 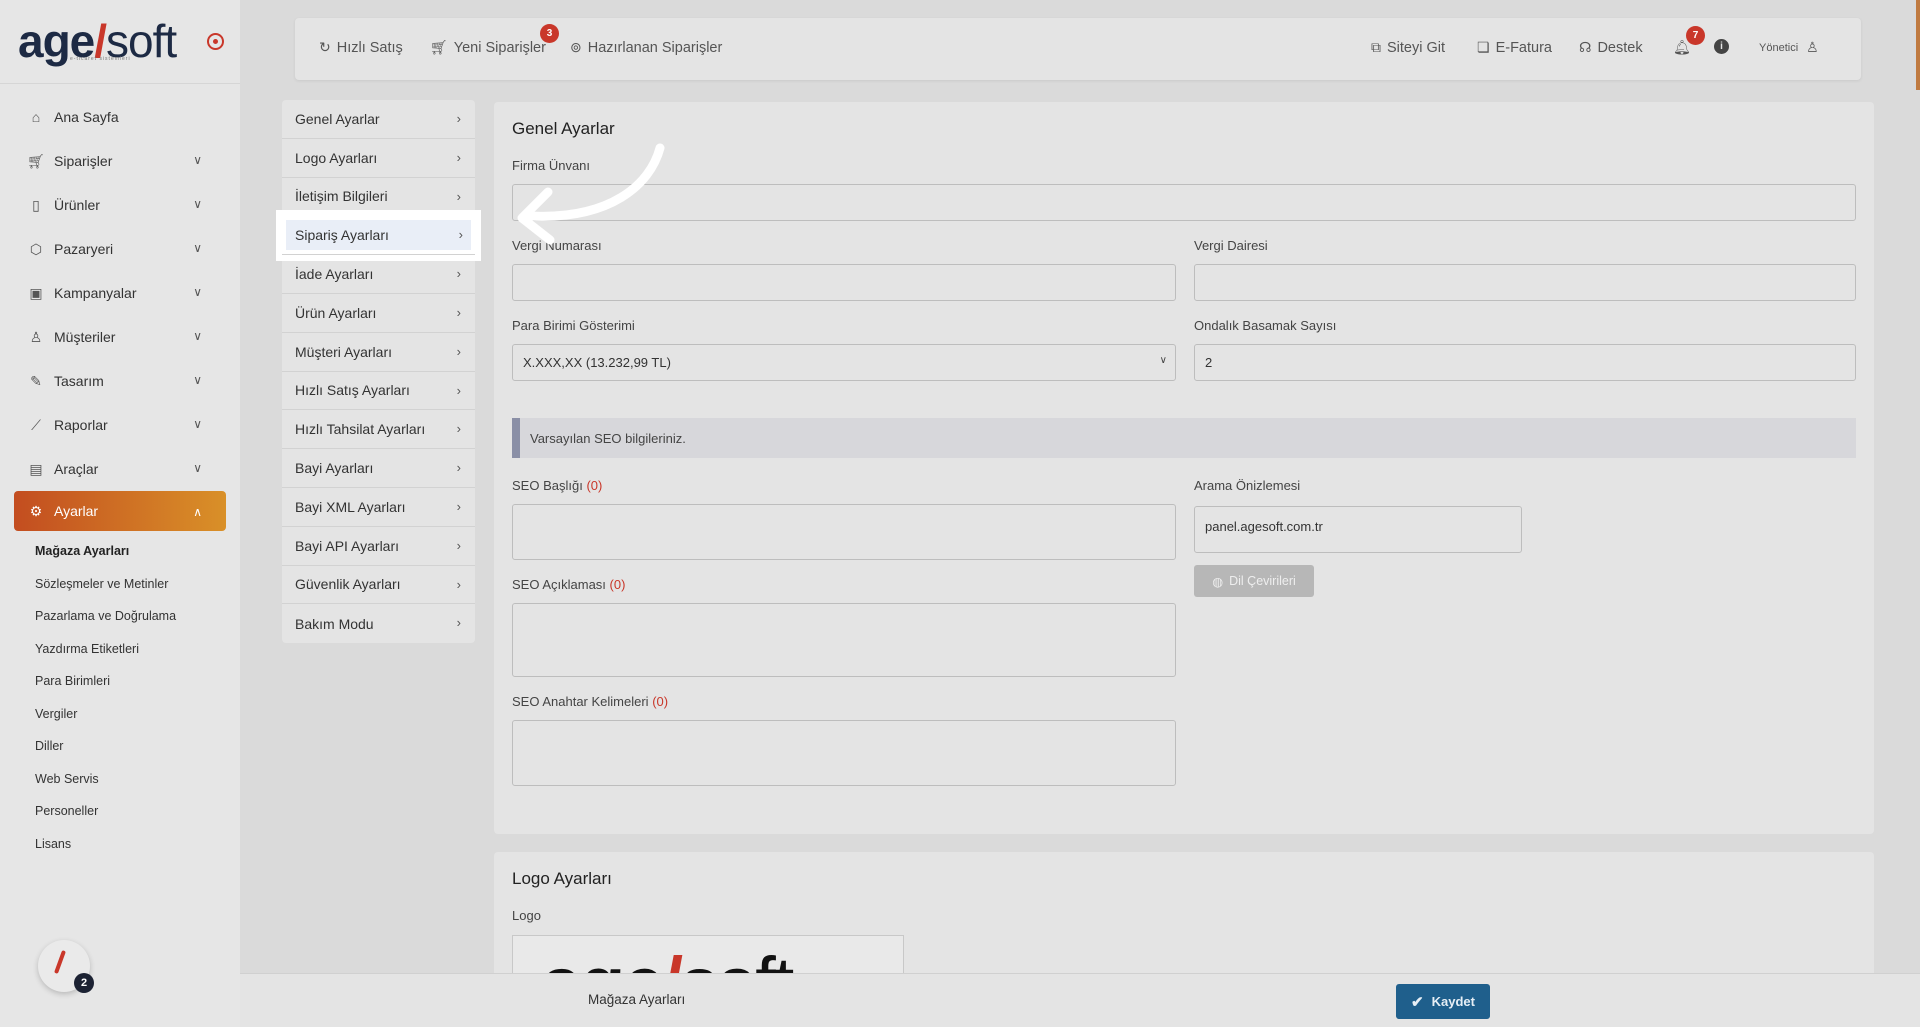 I want to click on submenu-item-label: Ürün Ayarları, so click(x=336, y=312).